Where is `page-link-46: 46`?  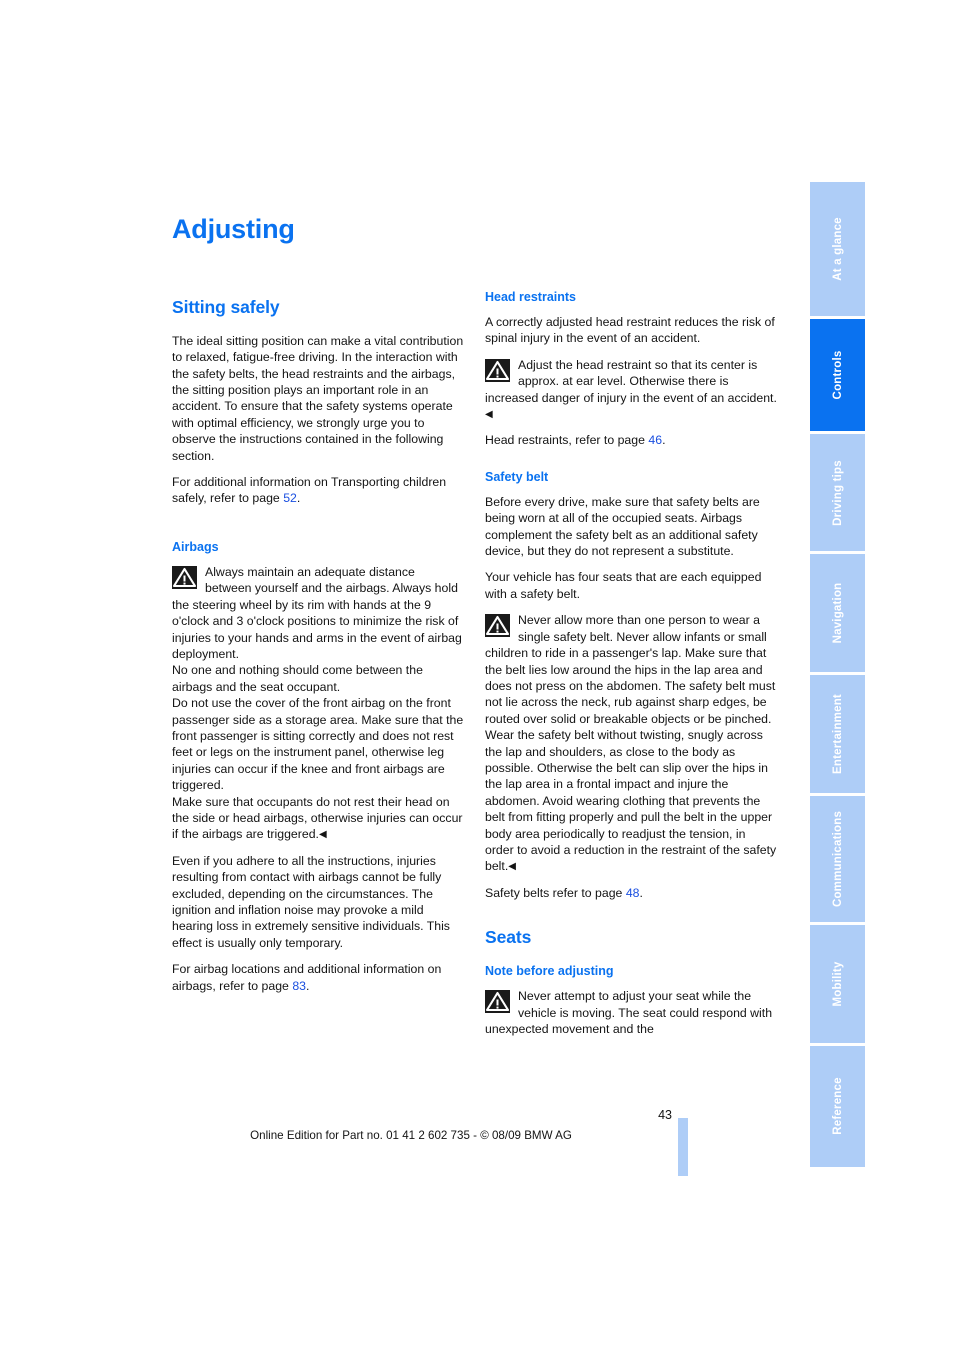 page-link-46: 46 is located at coordinates (655, 440).